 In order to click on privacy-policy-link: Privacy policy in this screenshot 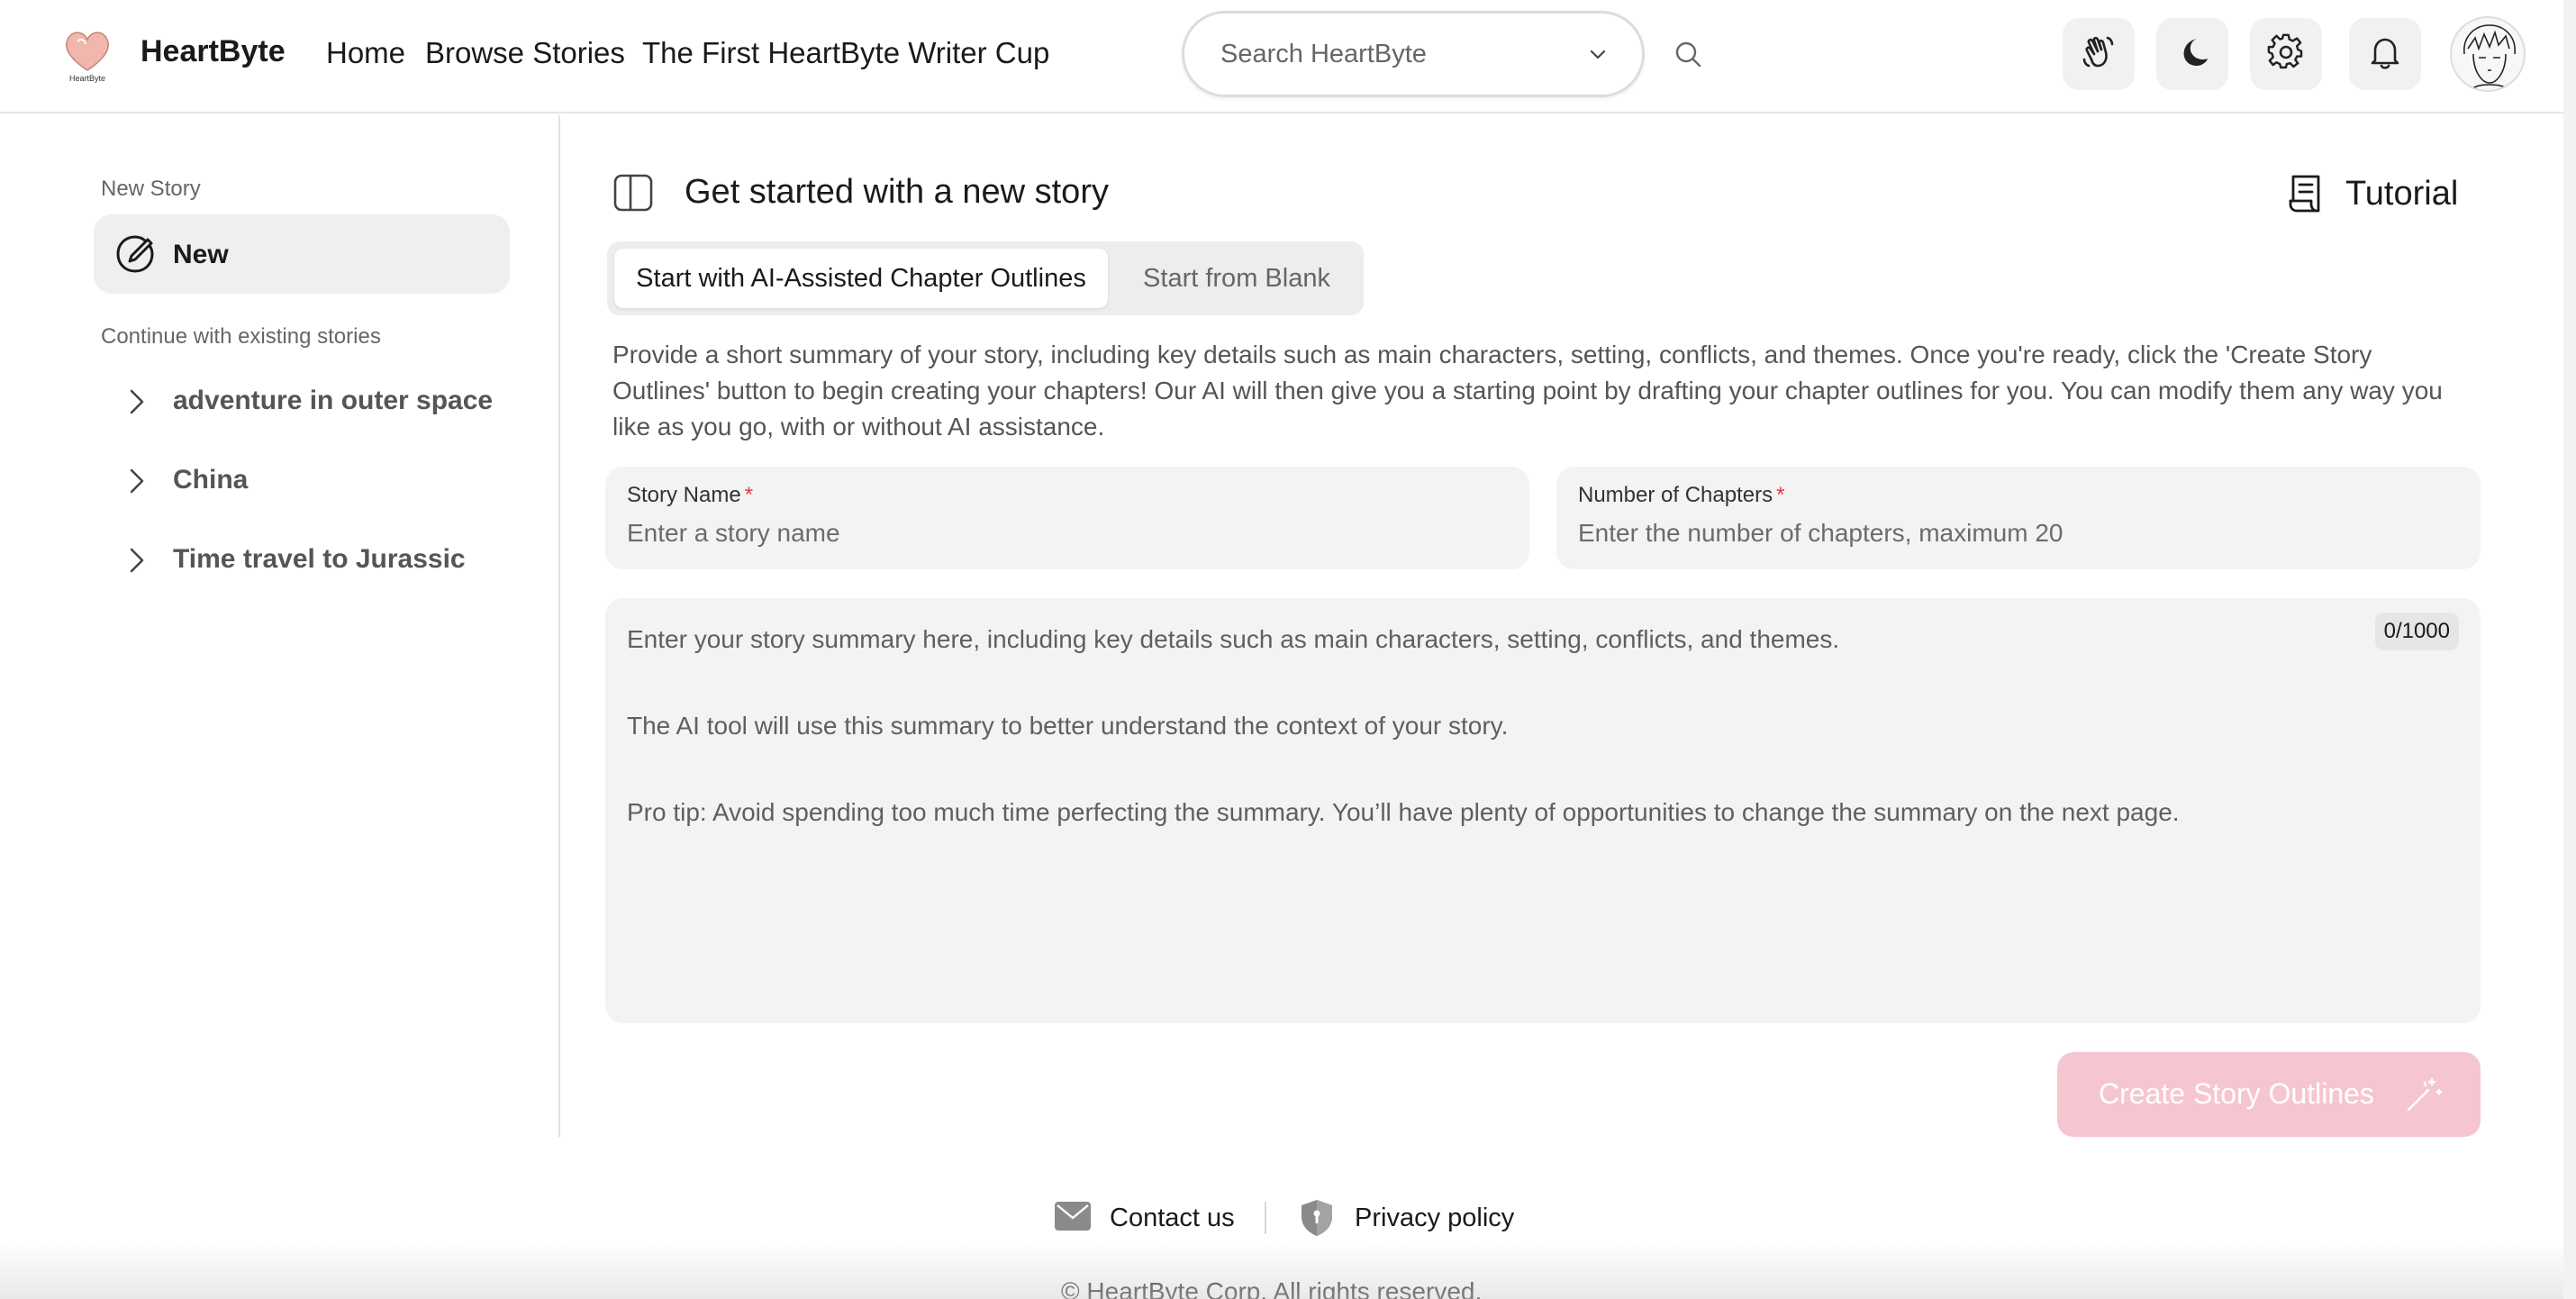, I will do `click(1416, 1218)`.